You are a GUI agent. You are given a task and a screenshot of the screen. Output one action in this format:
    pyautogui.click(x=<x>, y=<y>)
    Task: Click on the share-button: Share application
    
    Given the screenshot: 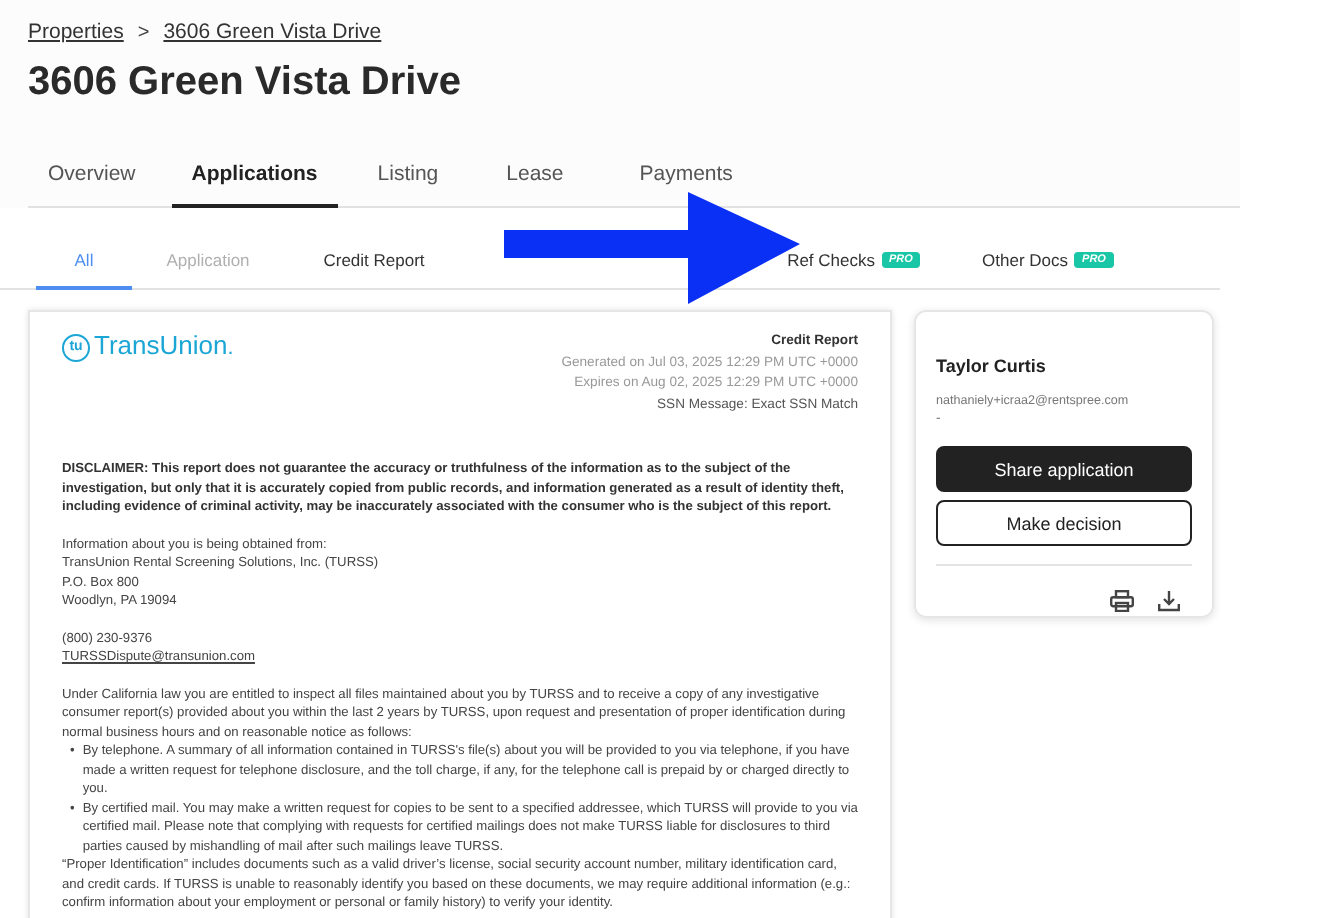 What is the action you would take?
    pyautogui.click(x=1064, y=469)
    